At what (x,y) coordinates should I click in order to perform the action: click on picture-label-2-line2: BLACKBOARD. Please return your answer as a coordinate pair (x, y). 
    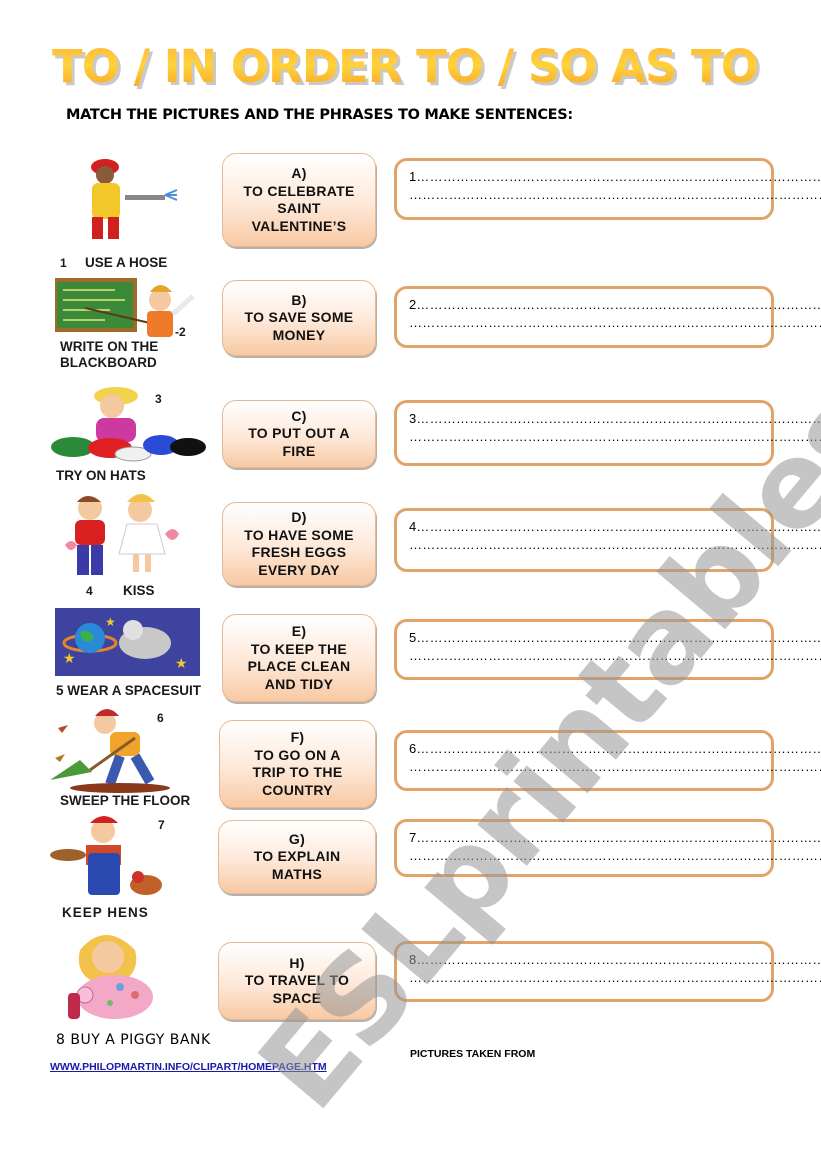
    Looking at the image, I should click on (108, 362).